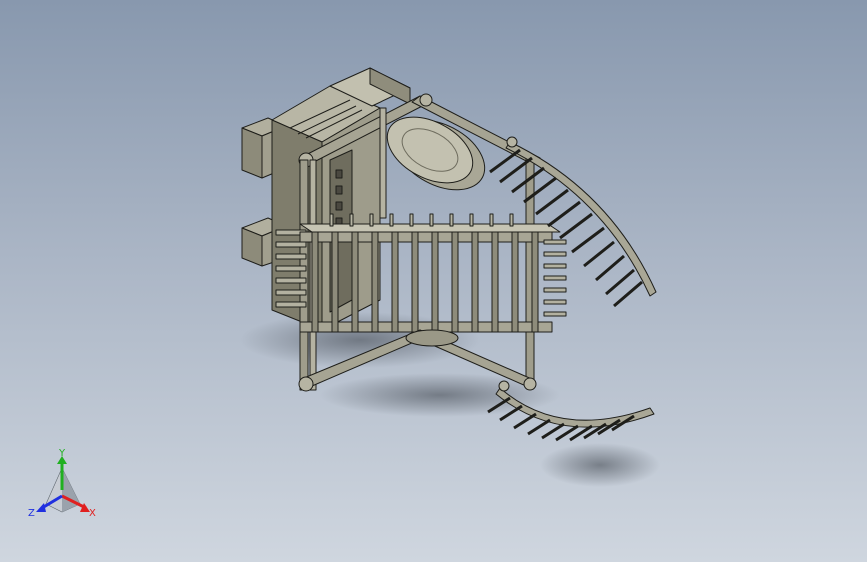  I want to click on x-axis-label: X, so click(92, 513).